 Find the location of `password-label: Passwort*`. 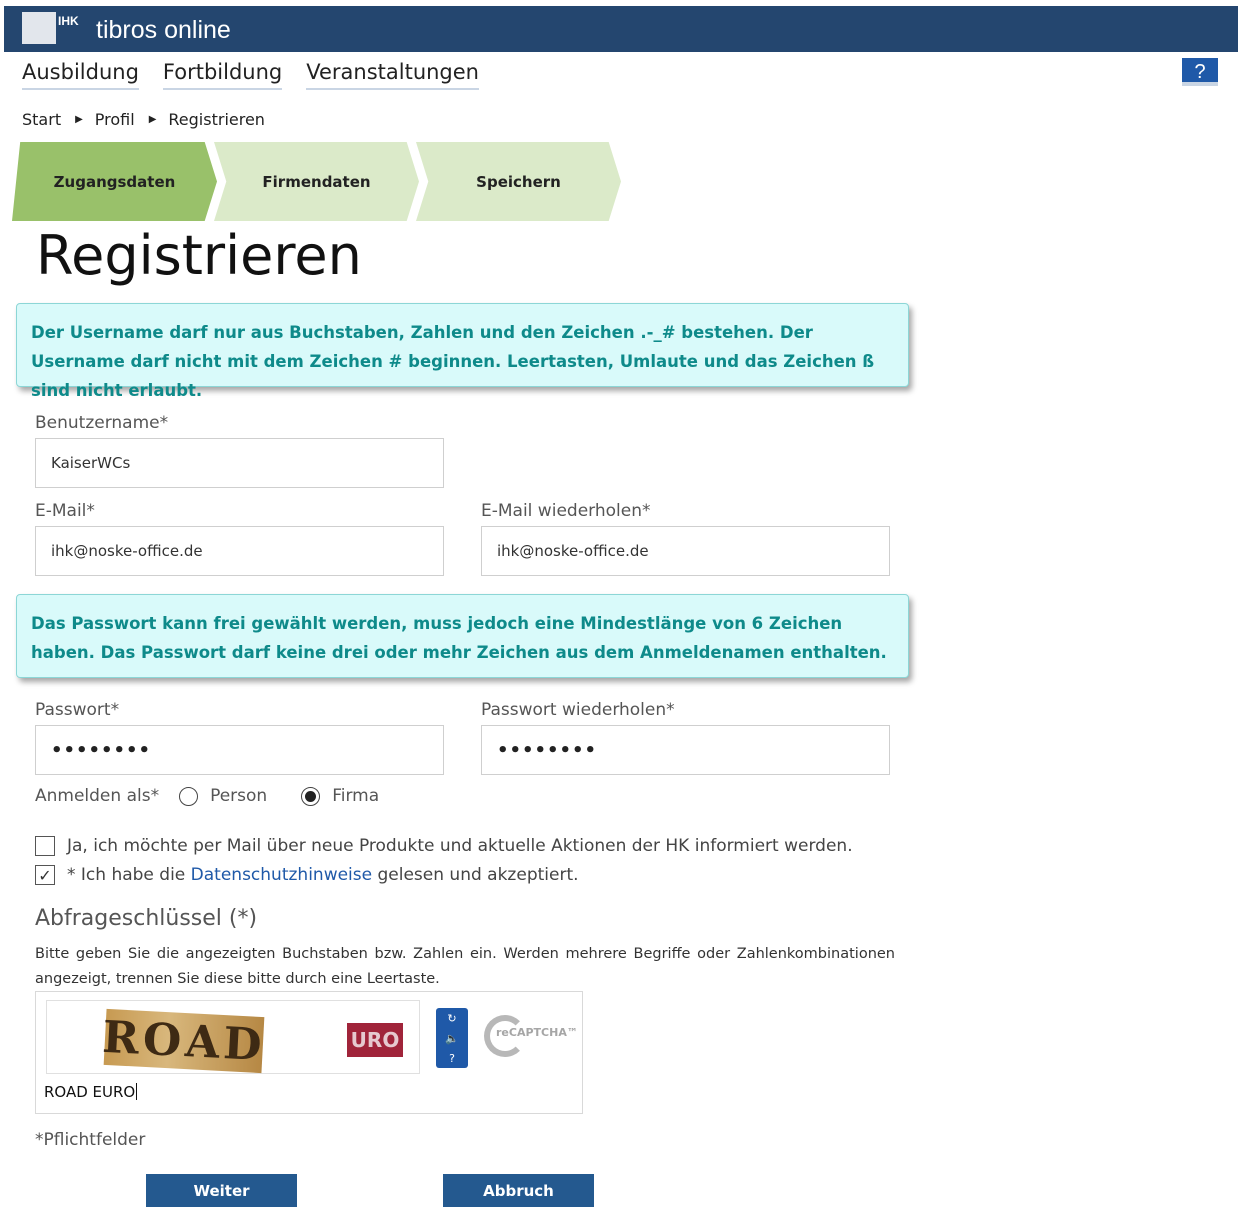

password-label: Passwort* is located at coordinates (77, 710).